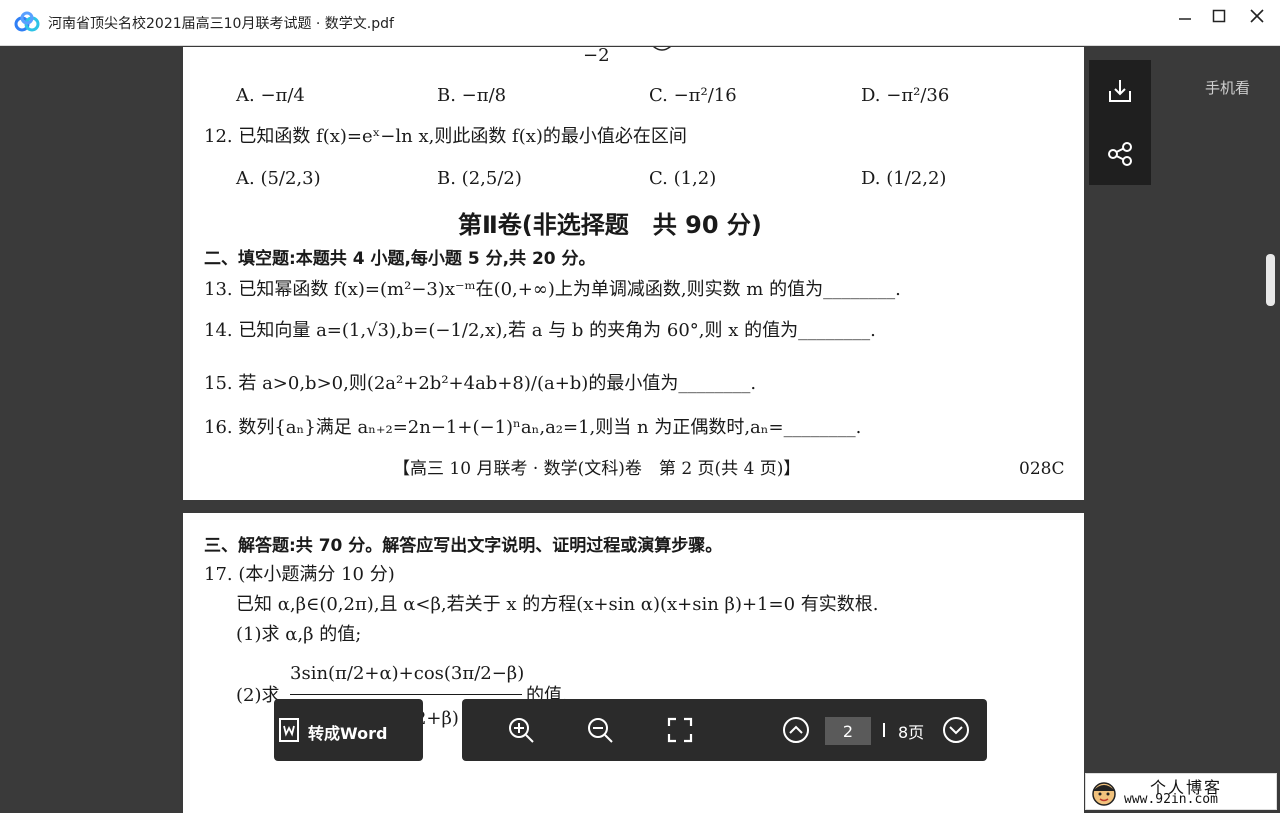  What do you see at coordinates (299, 634) in the screenshot?
I see `question-17-part1: (1)求 α,β 的值;` at bounding box center [299, 634].